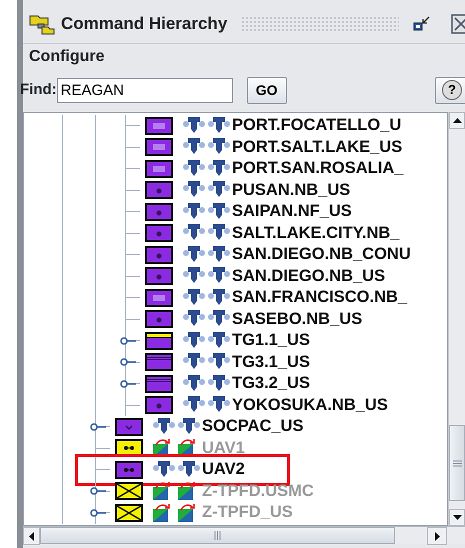  I want to click on tree-item: SAN.DIEGO.NB_US, so click(233, 276).